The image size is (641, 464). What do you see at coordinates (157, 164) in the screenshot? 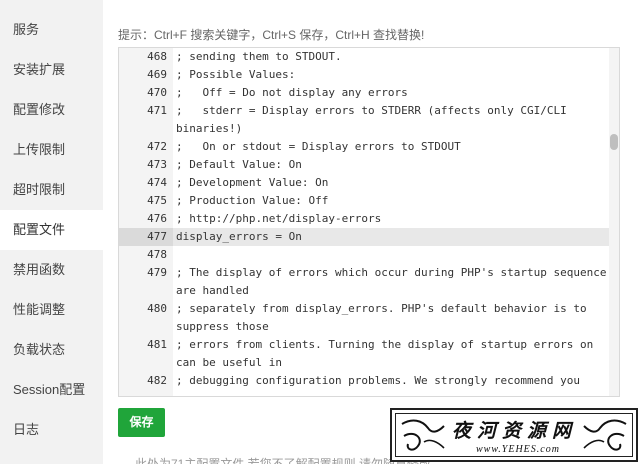
I see `line-number: 473` at bounding box center [157, 164].